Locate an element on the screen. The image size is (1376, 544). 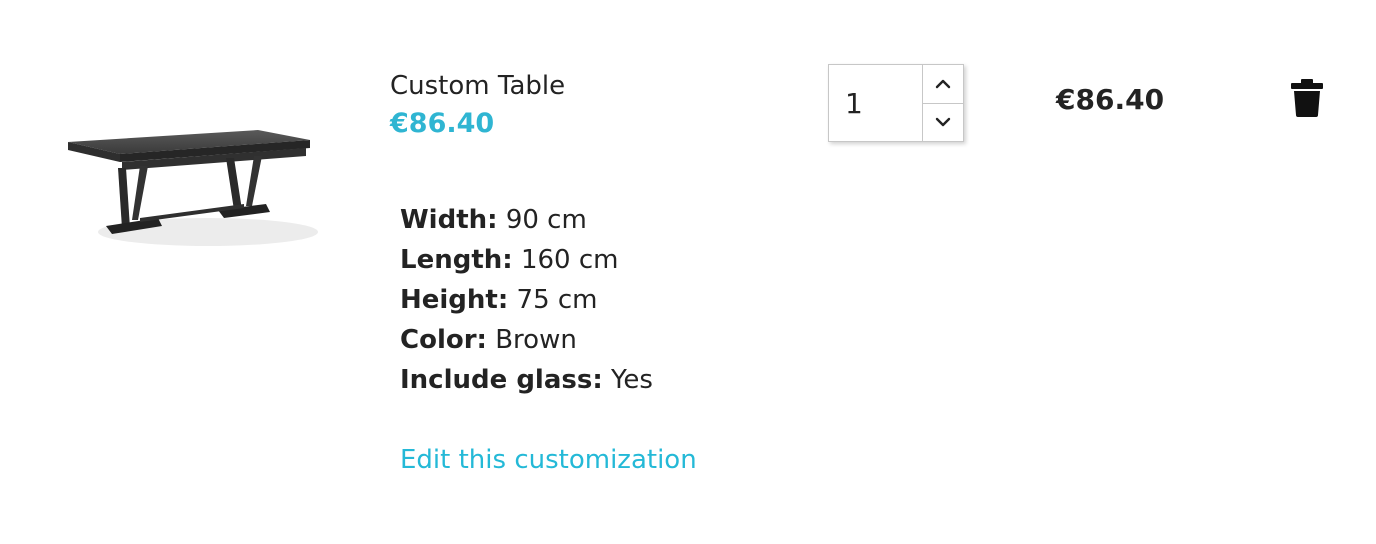
attribute-row-width: Width: 90 cm is located at coordinates (548, 220).